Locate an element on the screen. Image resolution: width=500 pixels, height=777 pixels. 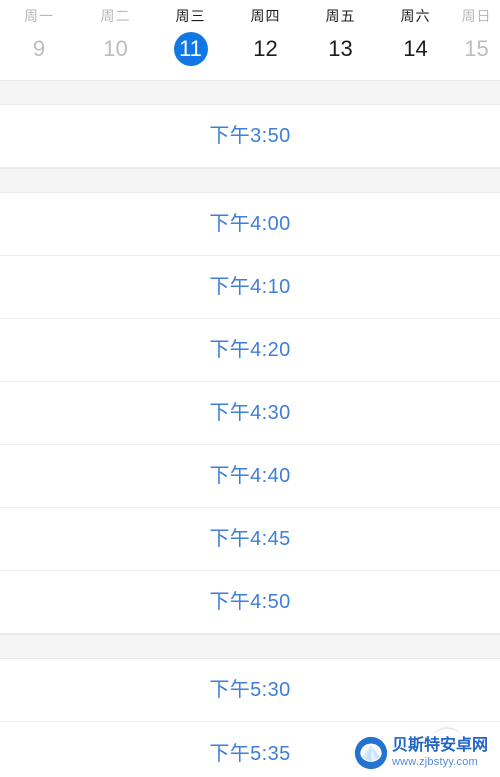
weekday-label: 周日 is located at coordinates (476, 16).